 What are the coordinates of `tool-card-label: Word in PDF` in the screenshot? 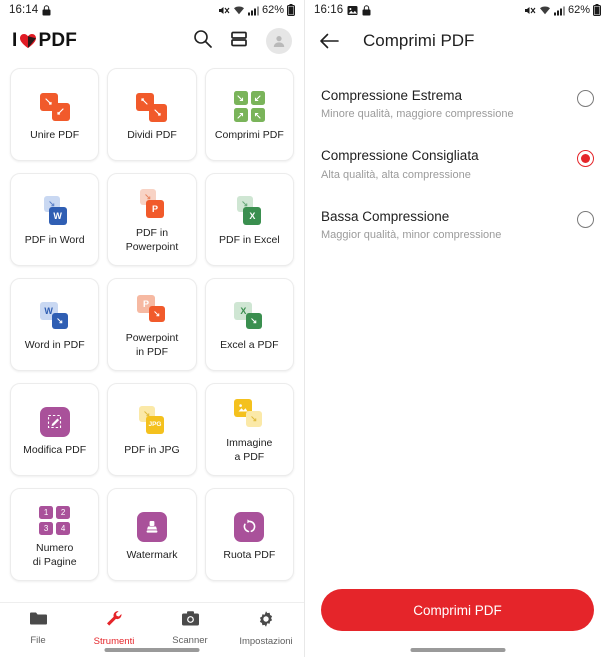 It's located at (54, 344).